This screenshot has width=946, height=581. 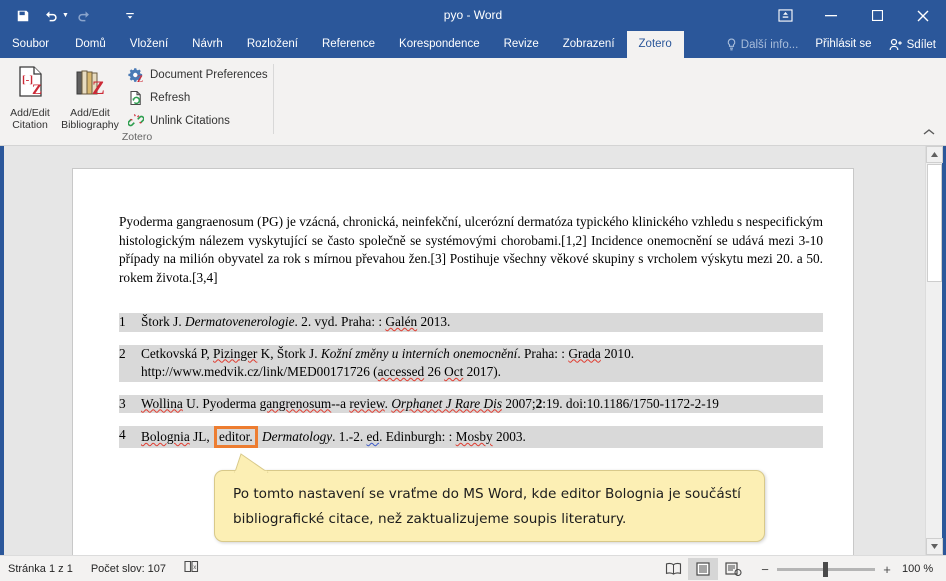 What do you see at coordinates (785, 15) in the screenshot?
I see `ribbon-display-options-button` at bounding box center [785, 15].